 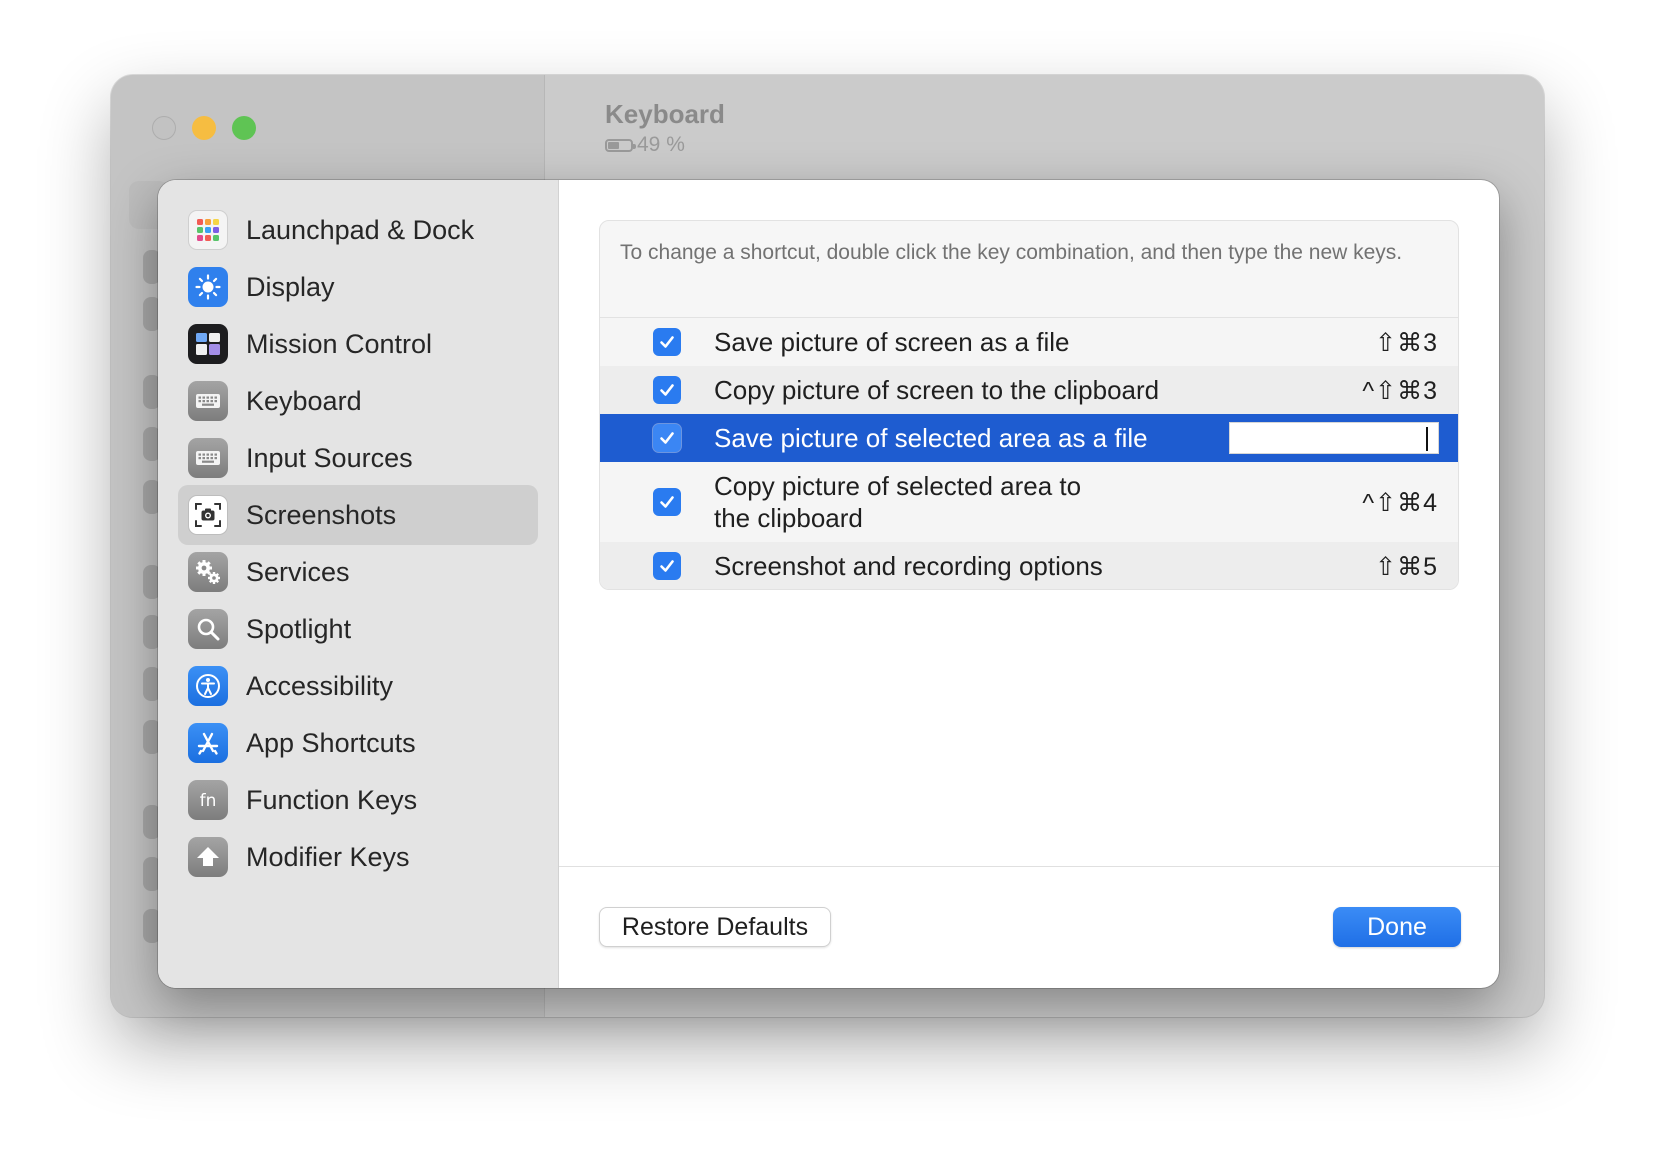 I want to click on screenshot-camera-icon, so click(x=208, y=515).